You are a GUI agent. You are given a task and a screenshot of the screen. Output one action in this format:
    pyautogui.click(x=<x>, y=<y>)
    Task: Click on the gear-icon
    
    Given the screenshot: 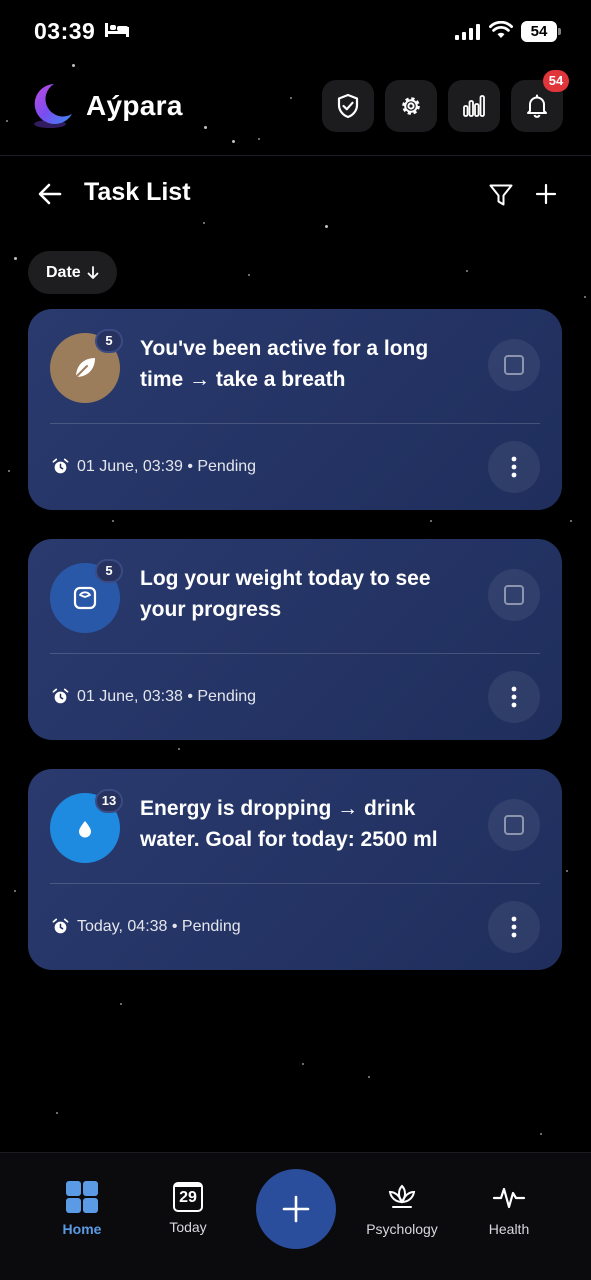 What is the action you would take?
    pyautogui.click(x=411, y=106)
    